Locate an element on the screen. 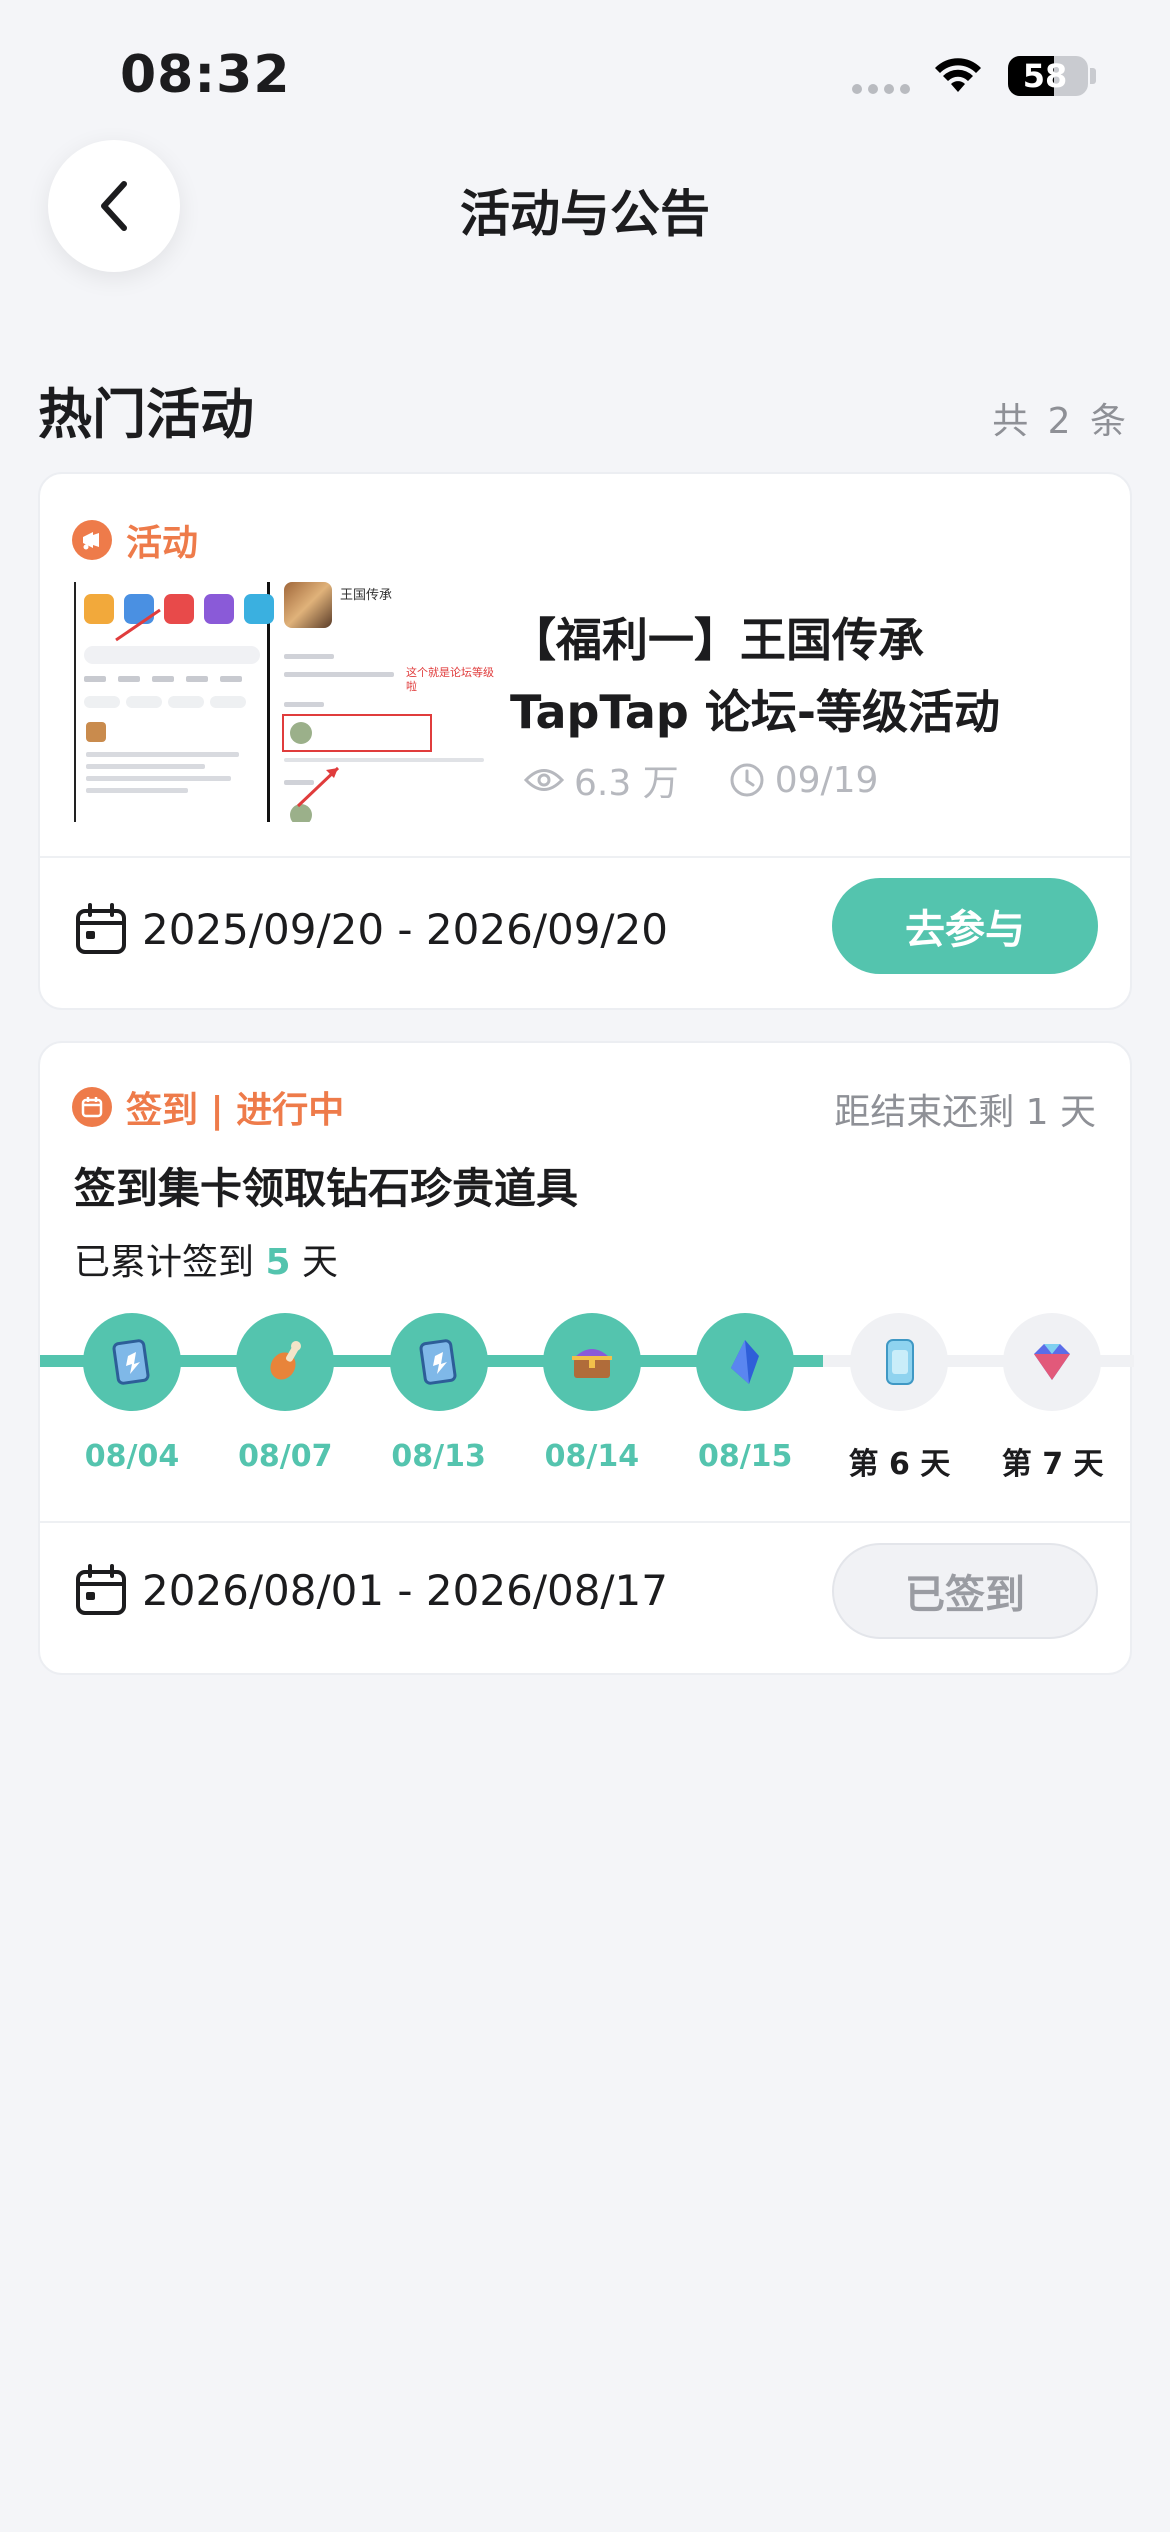 The height and width of the screenshot is (2532, 1170). progress-suffix: 天 is located at coordinates (314, 1262).